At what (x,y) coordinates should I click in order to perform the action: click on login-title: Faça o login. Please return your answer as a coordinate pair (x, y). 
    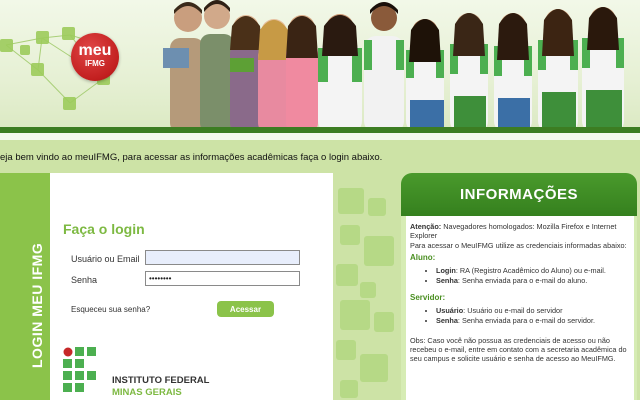
    Looking at the image, I should click on (104, 229).